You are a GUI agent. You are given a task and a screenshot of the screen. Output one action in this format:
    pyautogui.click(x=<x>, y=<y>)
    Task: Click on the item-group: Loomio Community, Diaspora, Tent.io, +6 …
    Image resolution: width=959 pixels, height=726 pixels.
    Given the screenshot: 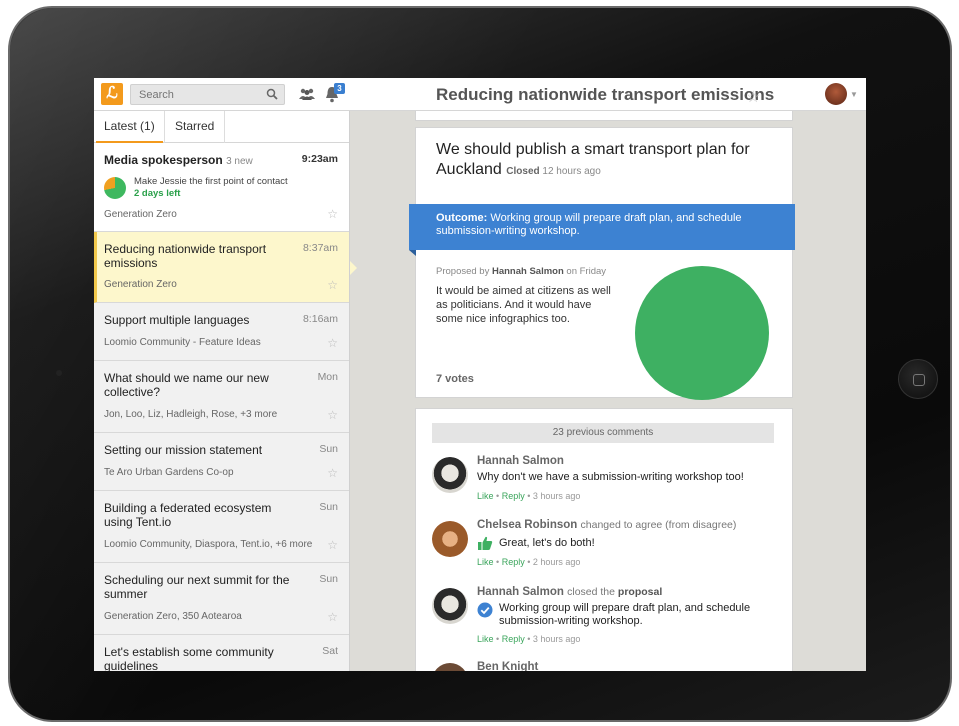 What is the action you would take?
    pyautogui.click(x=208, y=544)
    